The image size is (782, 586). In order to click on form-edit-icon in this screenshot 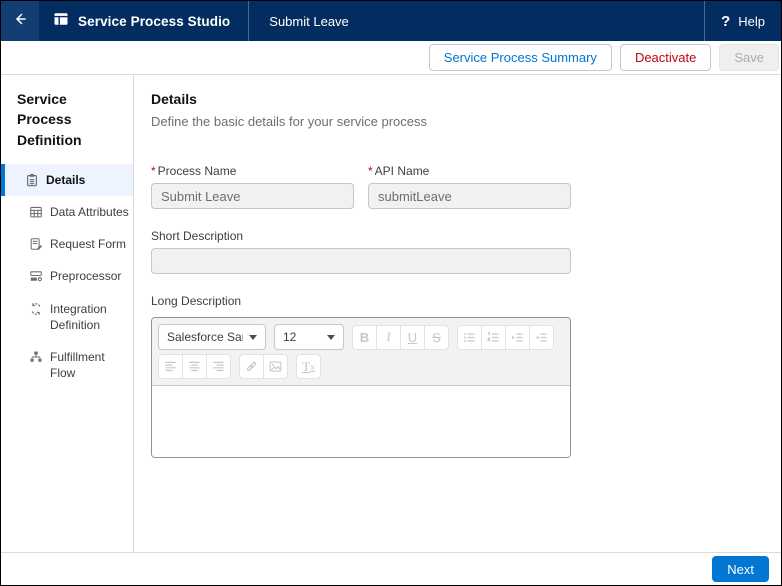, I will do `click(36, 244)`.